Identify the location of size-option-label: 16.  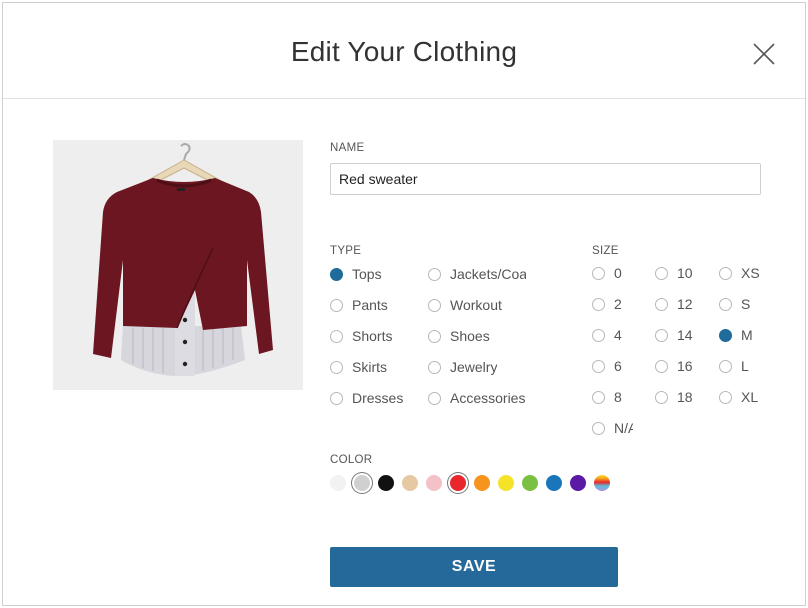
(685, 366).